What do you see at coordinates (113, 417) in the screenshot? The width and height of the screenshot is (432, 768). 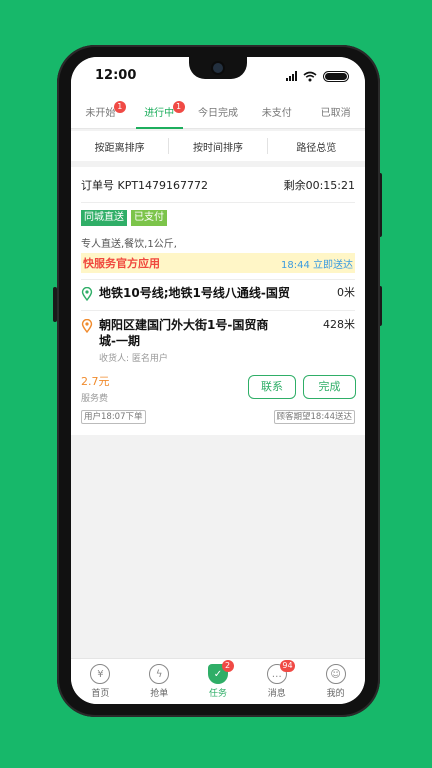 I see `order-placed-time: 用户18:07下单` at bounding box center [113, 417].